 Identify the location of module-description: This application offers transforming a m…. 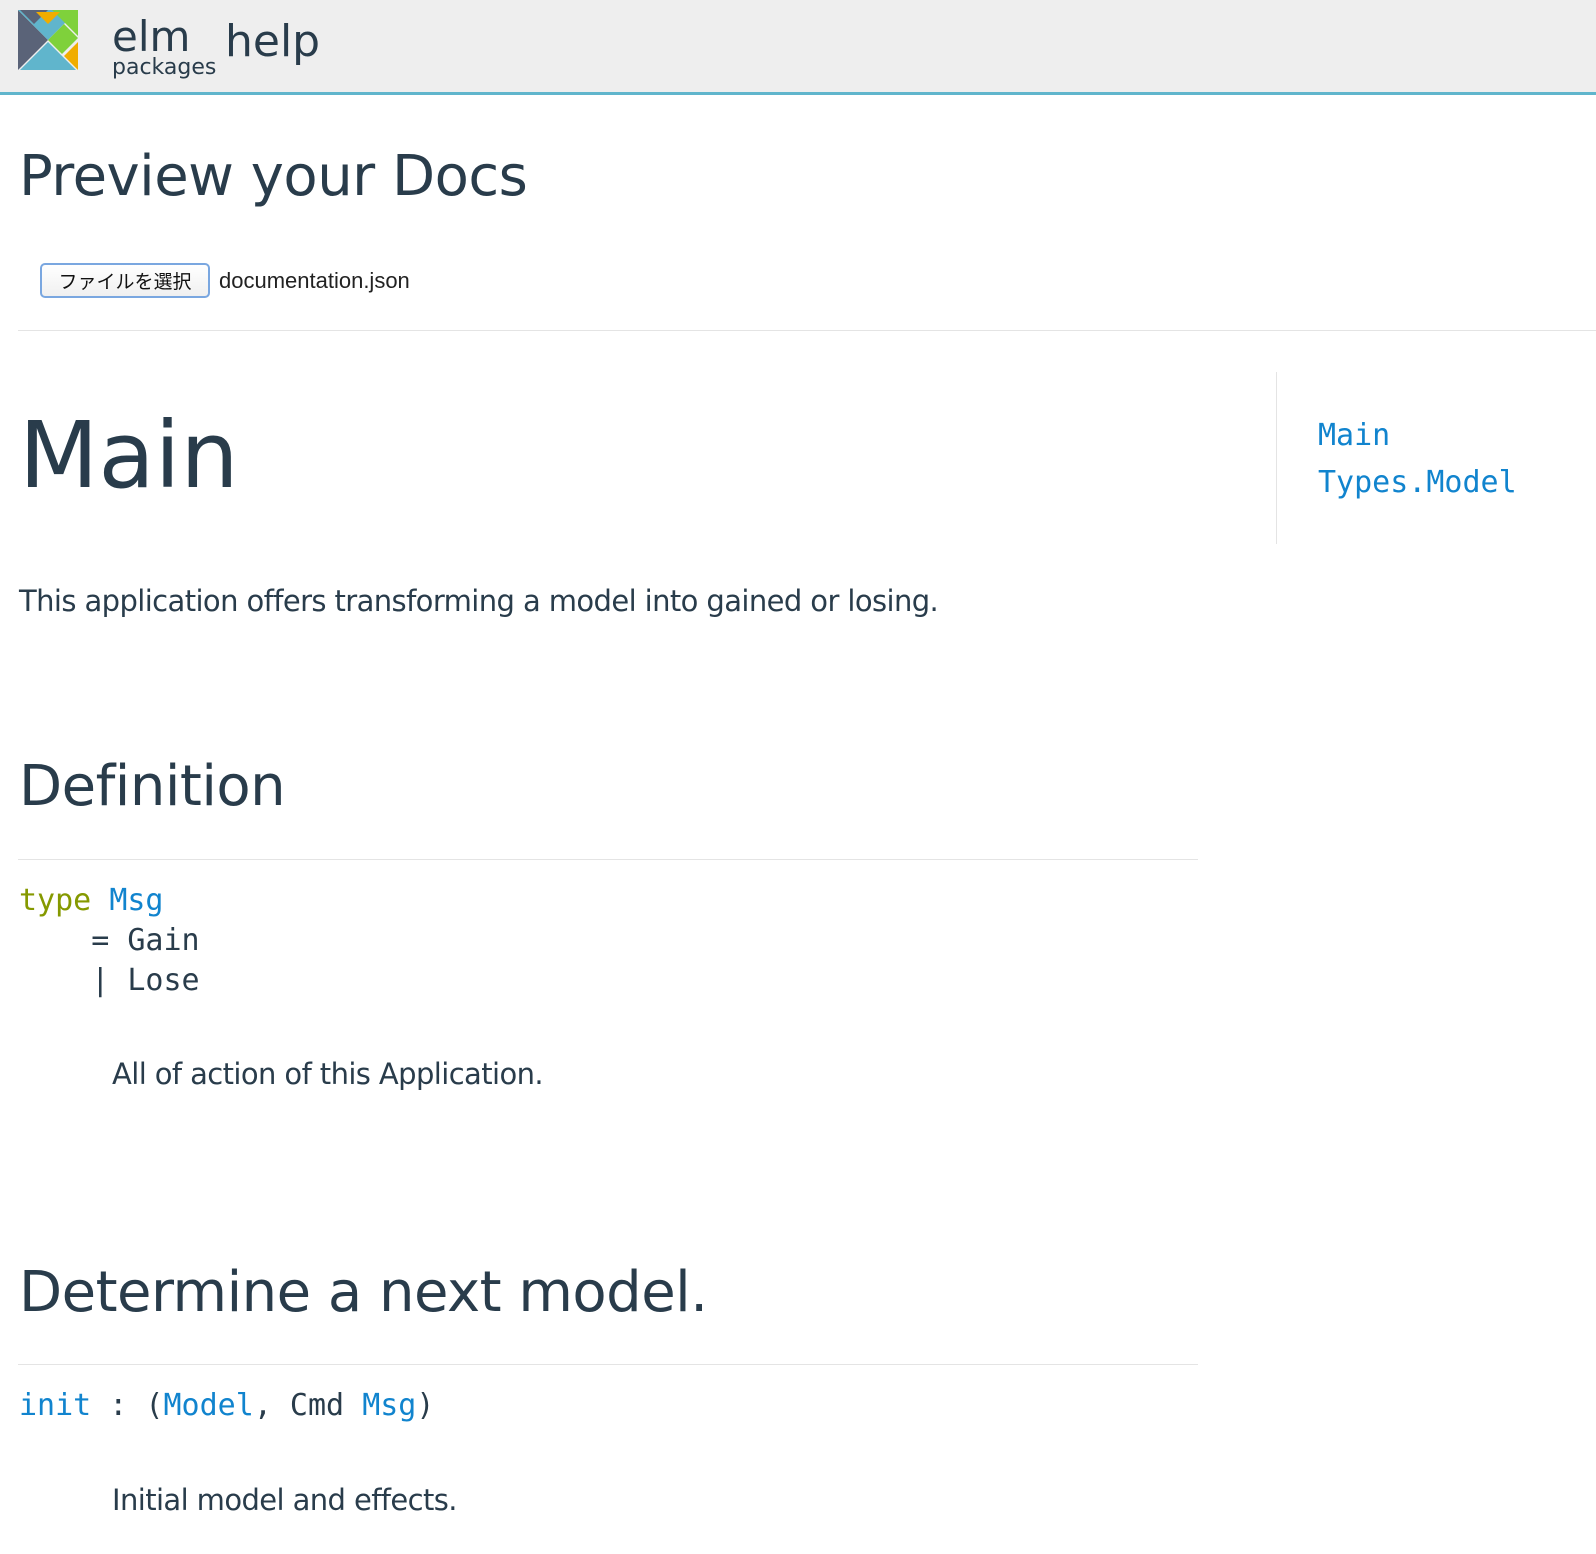
(479, 601).